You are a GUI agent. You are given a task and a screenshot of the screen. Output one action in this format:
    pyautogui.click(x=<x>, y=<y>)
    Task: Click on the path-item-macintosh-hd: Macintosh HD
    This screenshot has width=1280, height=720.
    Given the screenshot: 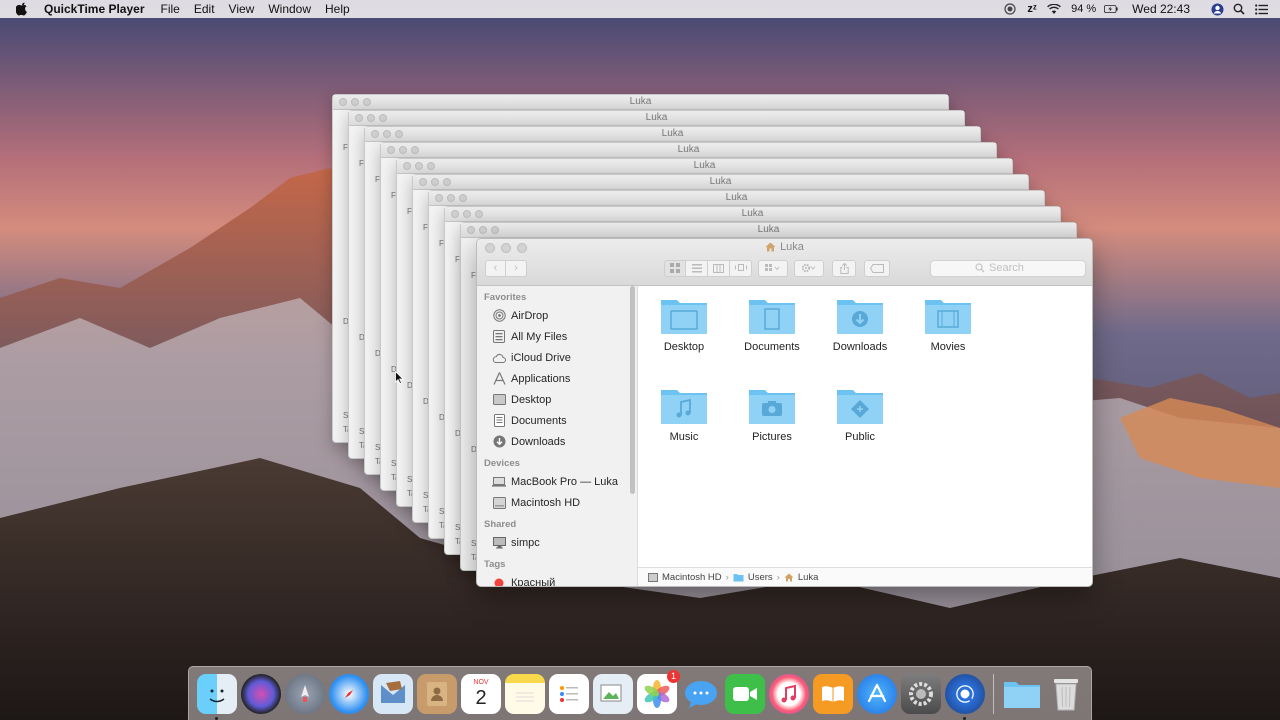 What is the action you would take?
    pyautogui.click(x=692, y=577)
    